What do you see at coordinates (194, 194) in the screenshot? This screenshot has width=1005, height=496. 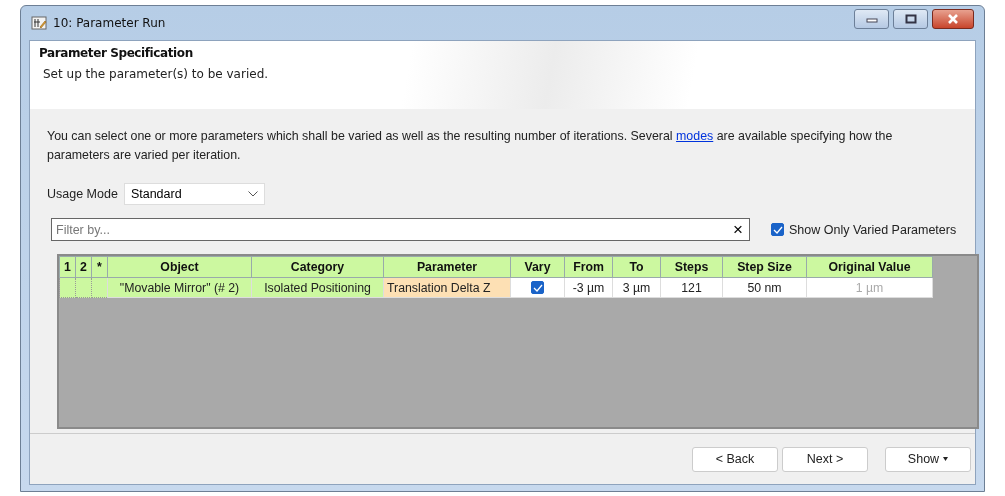 I see `usage-mode-dropdown: Standard` at bounding box center [194, 194].